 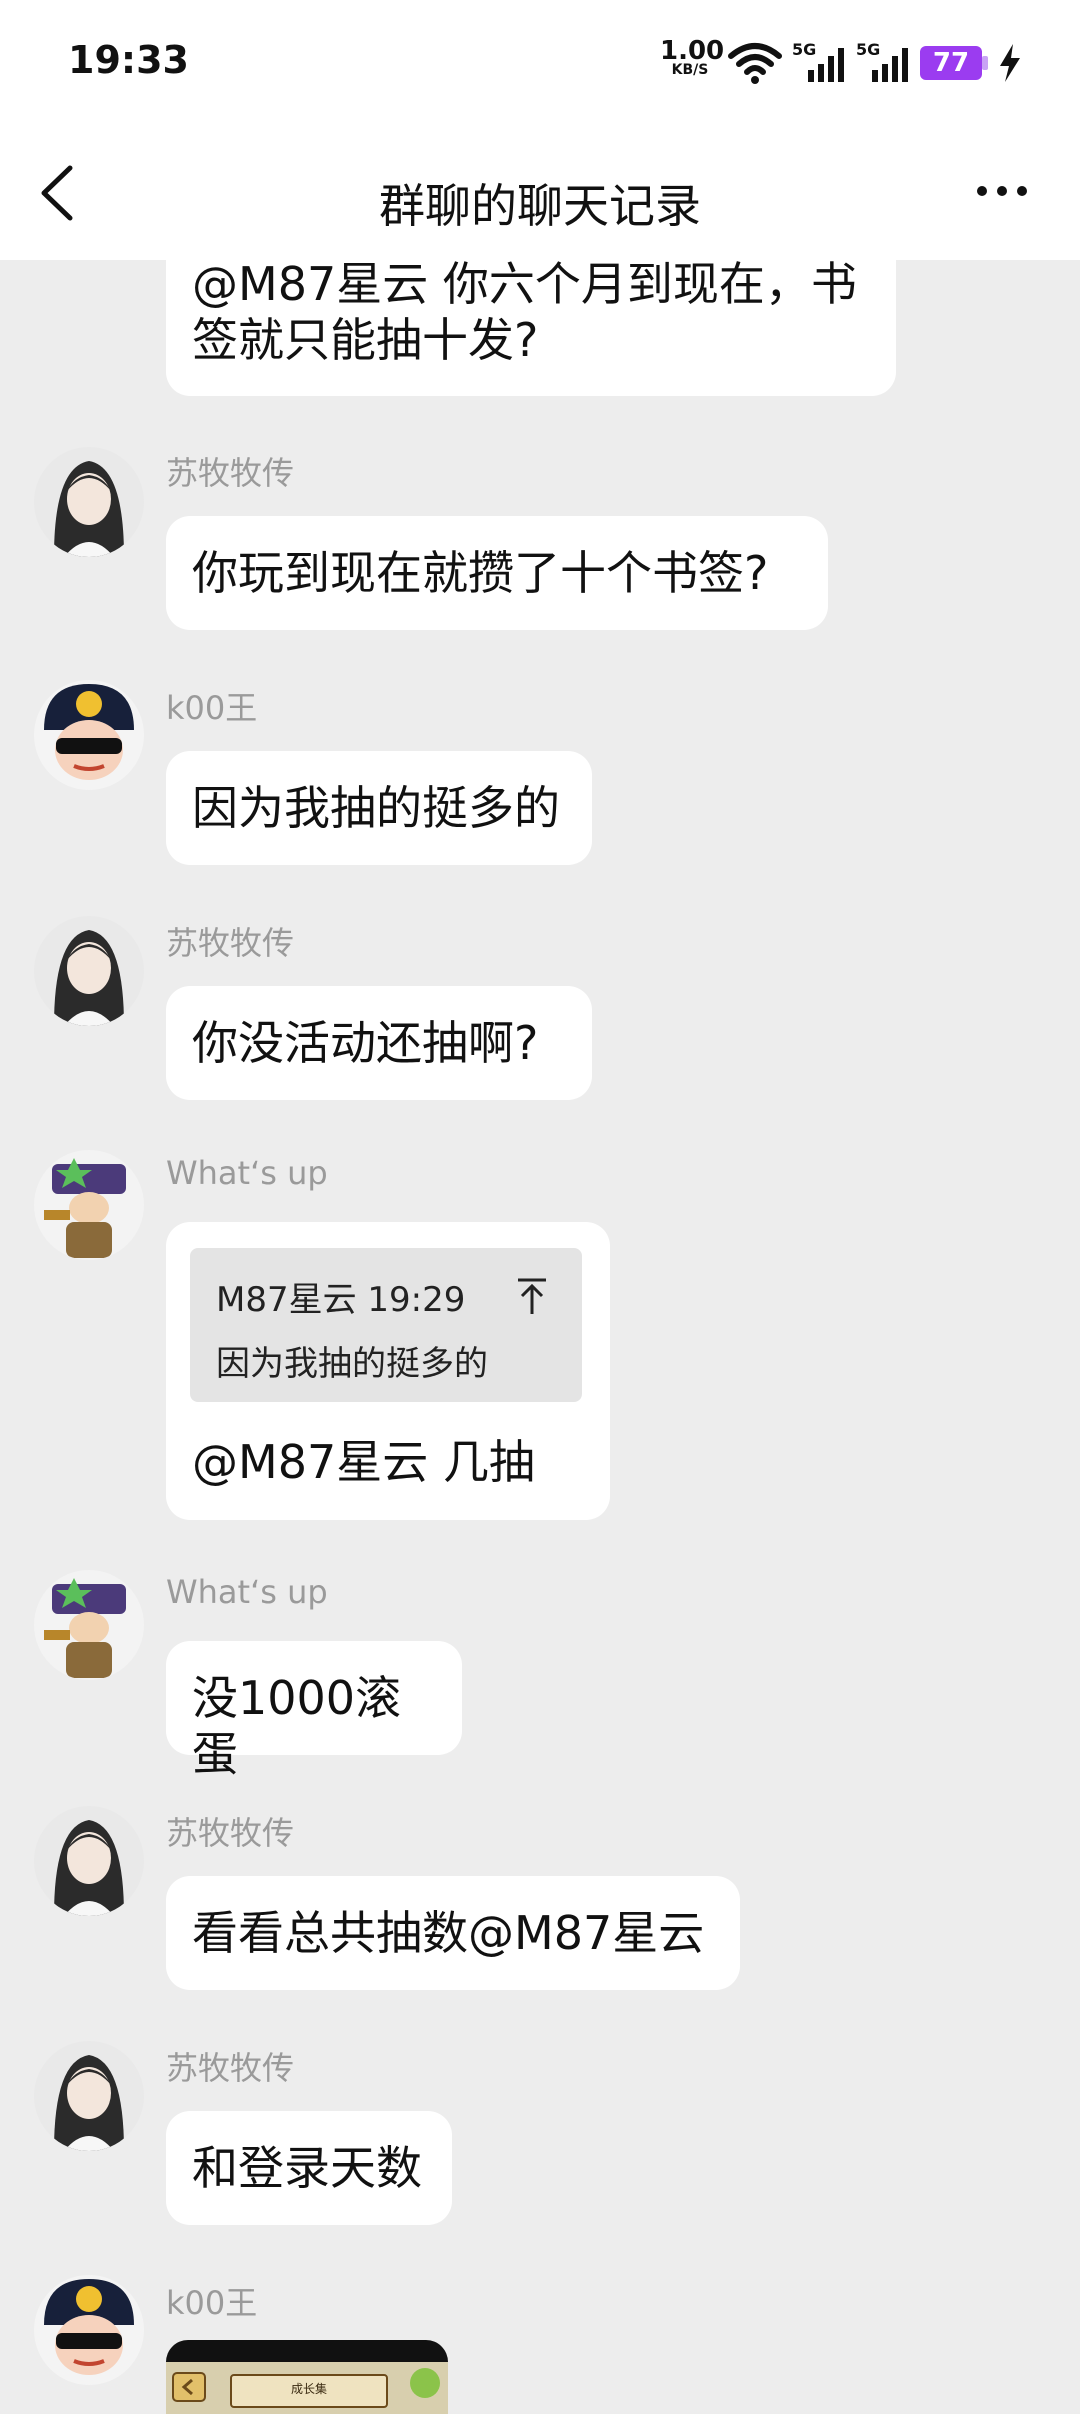 What do you see at coordinates (379, 1043) in the screenshot?
I see `message-bubble: 你没活动还抽啊?` at bounding box center [379, 1043].